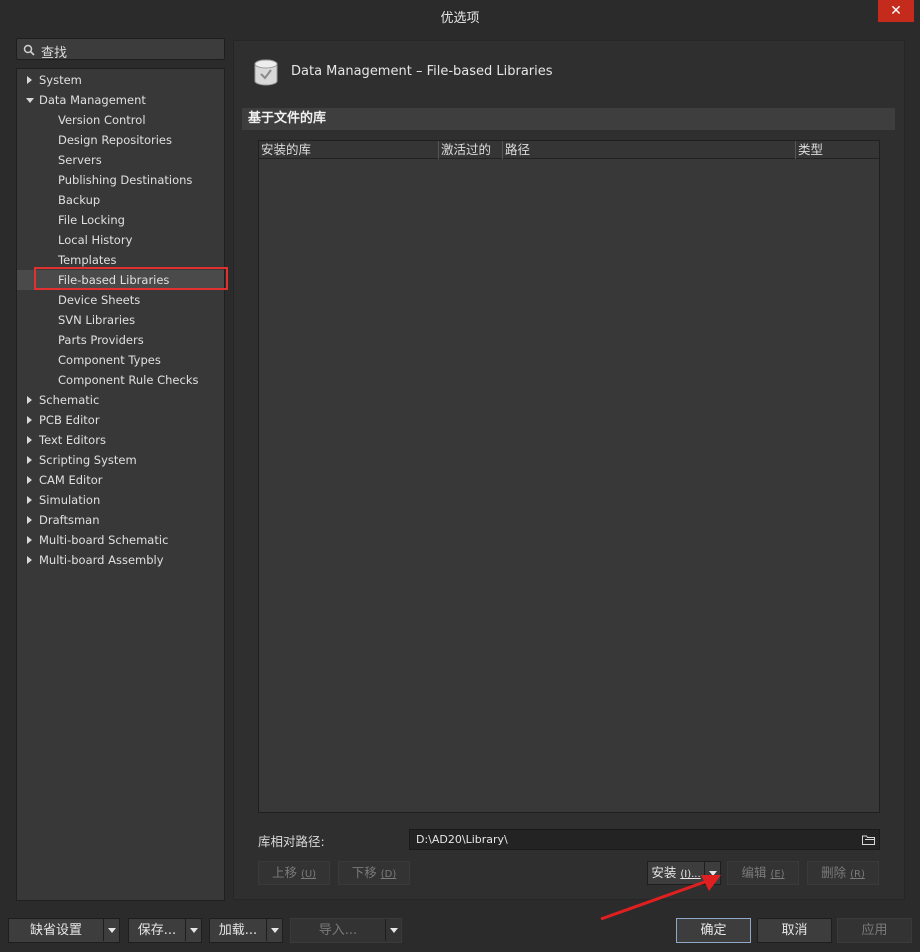 This screenshot has height=952, width=920. Describe the element at coordinates (471, 150) in the screenshot. I see `column-header-activated: 激活过的` at that location.